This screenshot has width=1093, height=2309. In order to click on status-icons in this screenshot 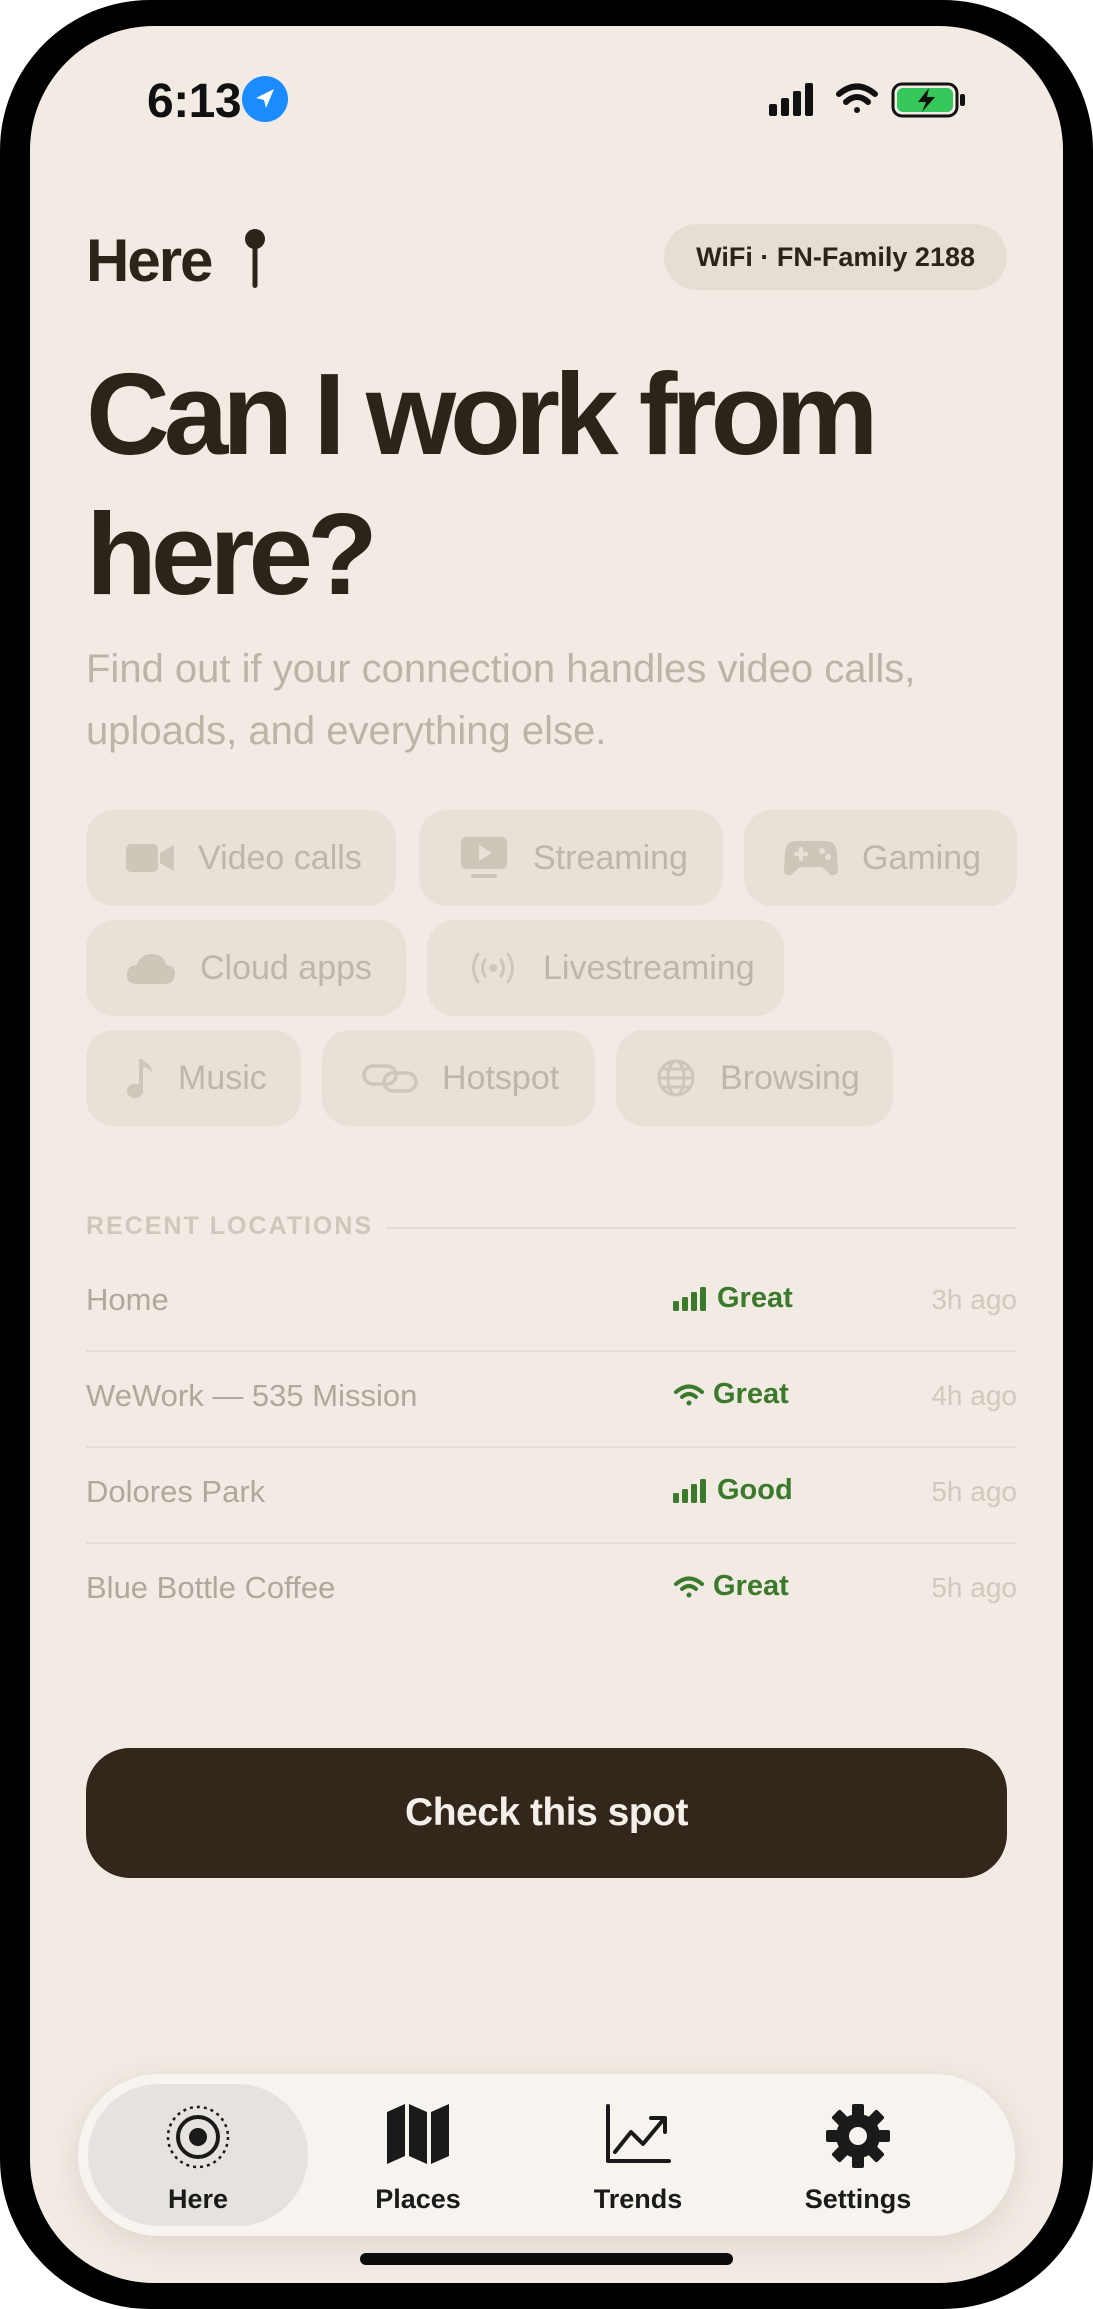, I will do `click(874, 102)`.